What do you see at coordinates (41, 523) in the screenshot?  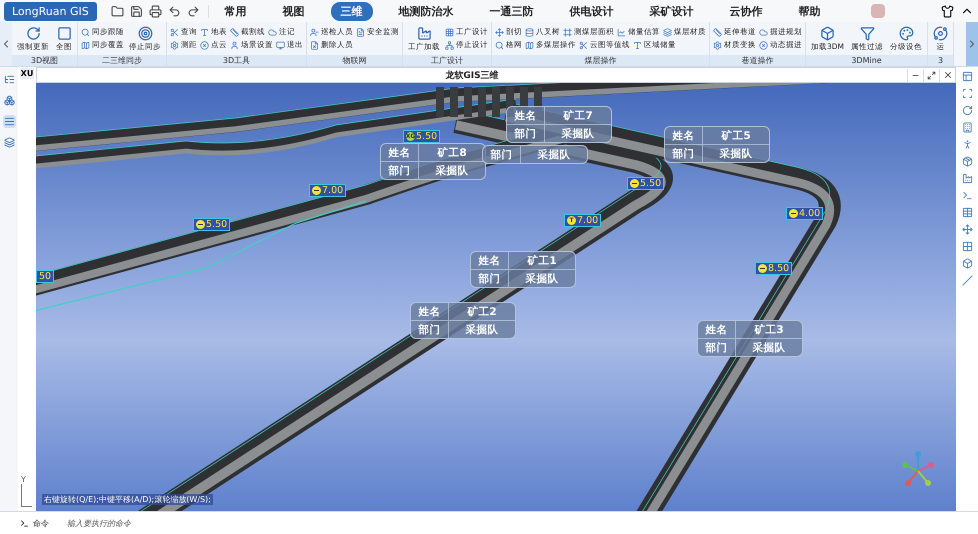 I see `command-label: 命令` at bounding box center [41, 523].